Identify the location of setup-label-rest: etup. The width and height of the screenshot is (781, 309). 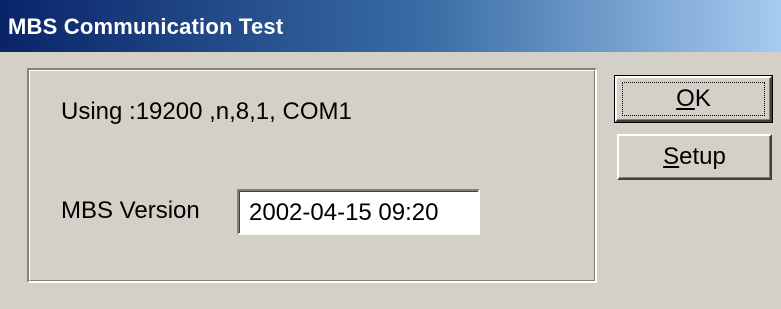
(702, 156).